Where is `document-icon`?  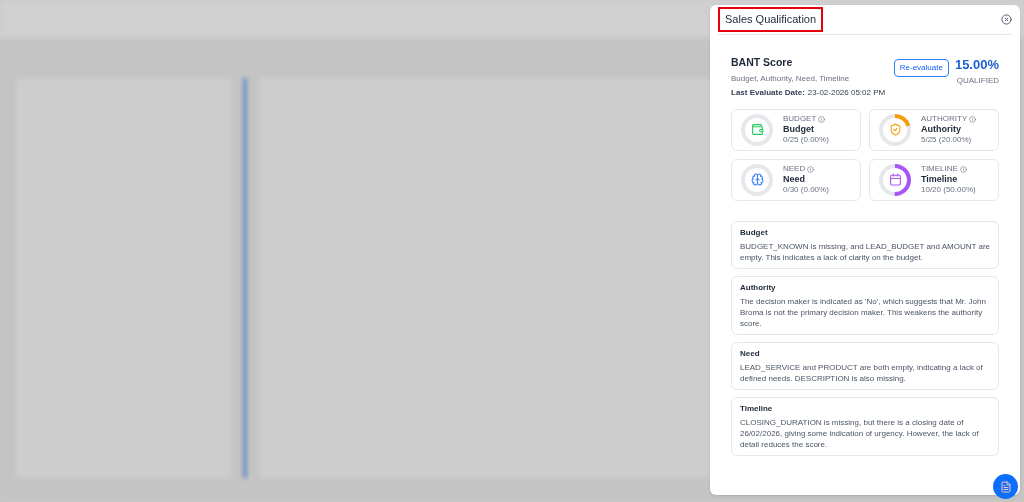 document-icon is located at coordinates (1005, 486).